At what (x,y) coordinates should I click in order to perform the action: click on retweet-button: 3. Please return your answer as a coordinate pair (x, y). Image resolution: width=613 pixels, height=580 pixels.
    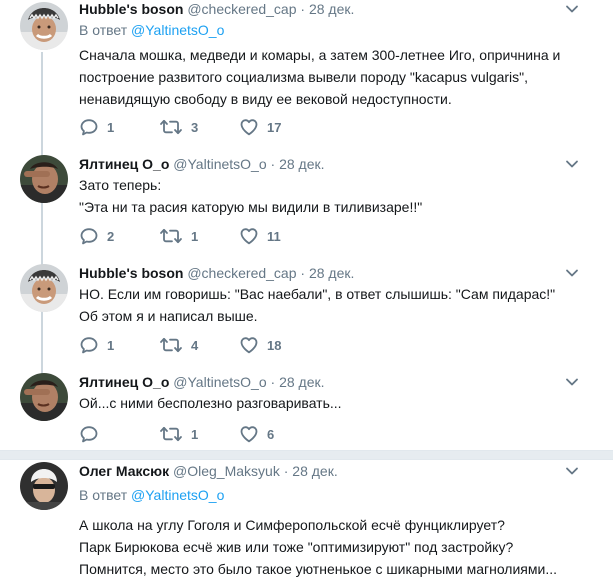
    Looking at the image, I should click on (178, 127).